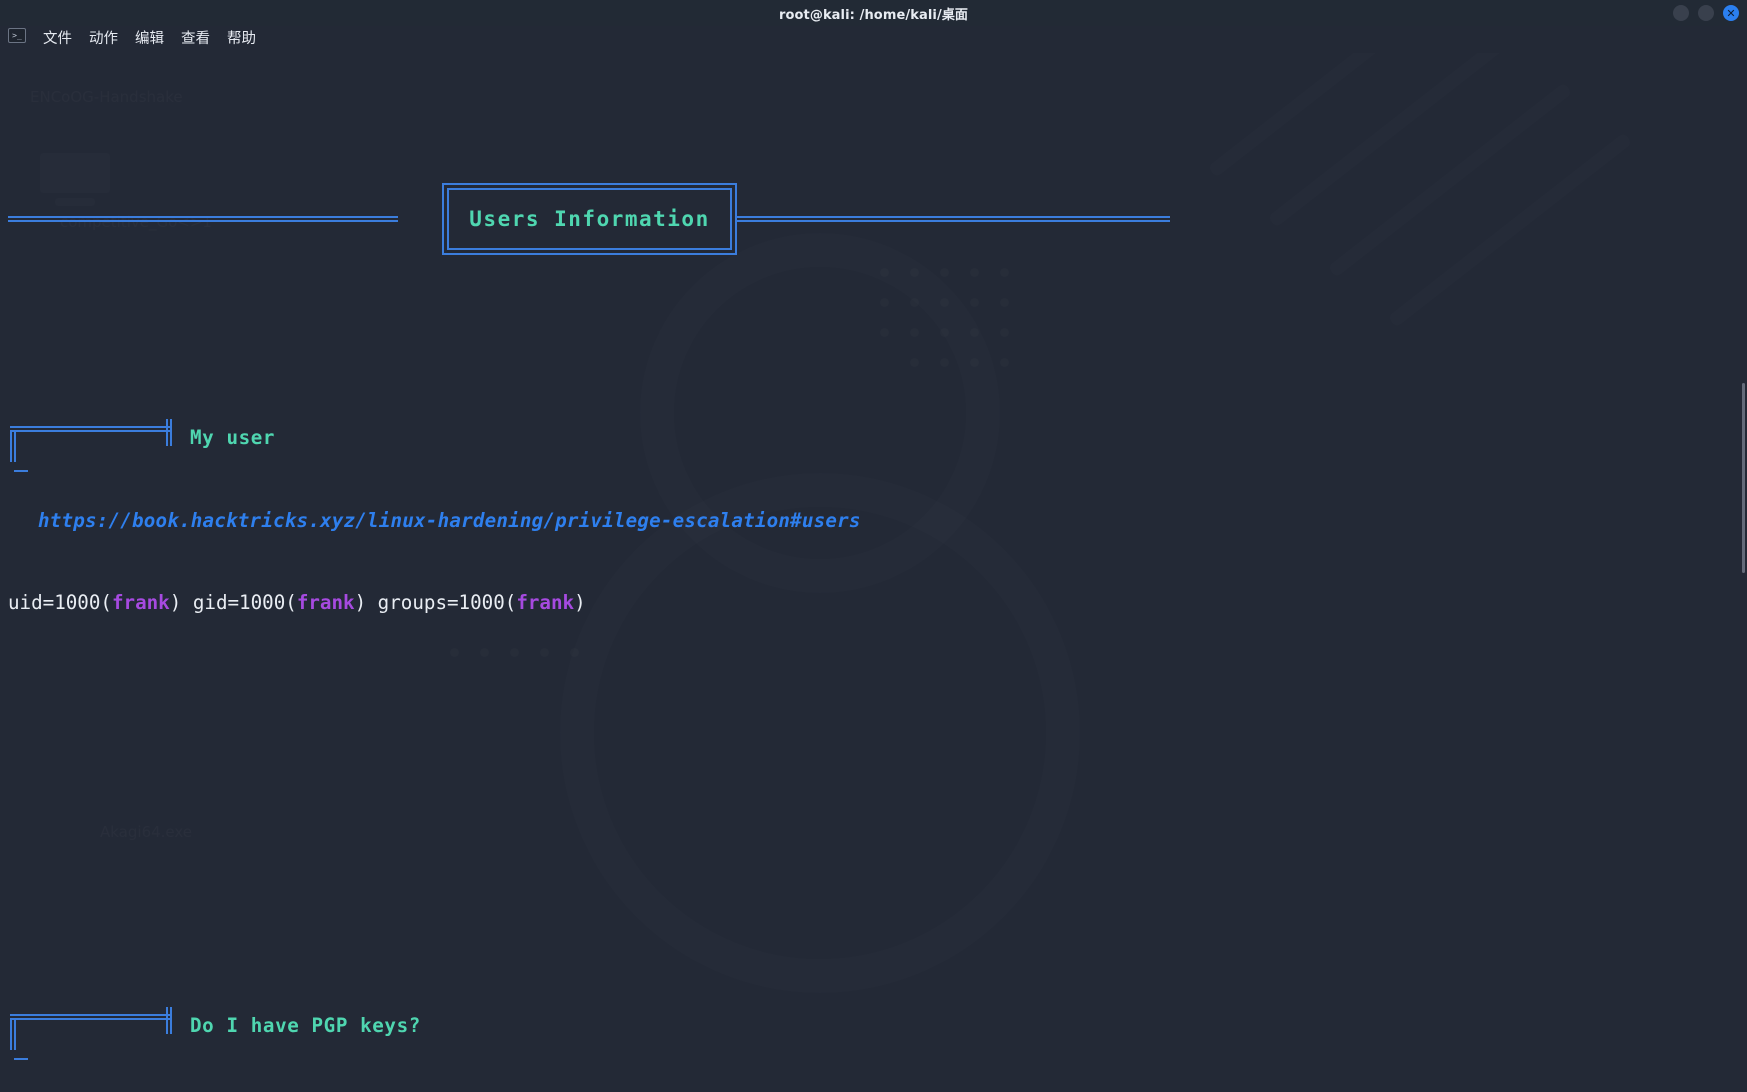  Describe the element at coordinates (325, 603) in the screenshot. I see `gid-username: frank` at that location.